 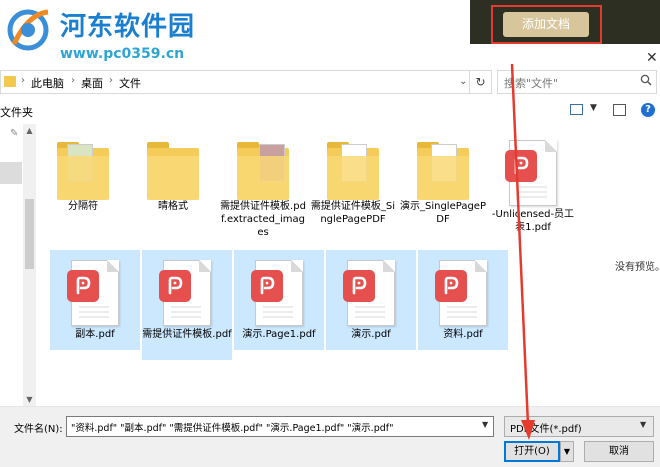 What do you see at coordinates (187, 334) in the screenshot?
I see `file-name: 需提供证件模板.pdf` at bounding box center [187, 334].